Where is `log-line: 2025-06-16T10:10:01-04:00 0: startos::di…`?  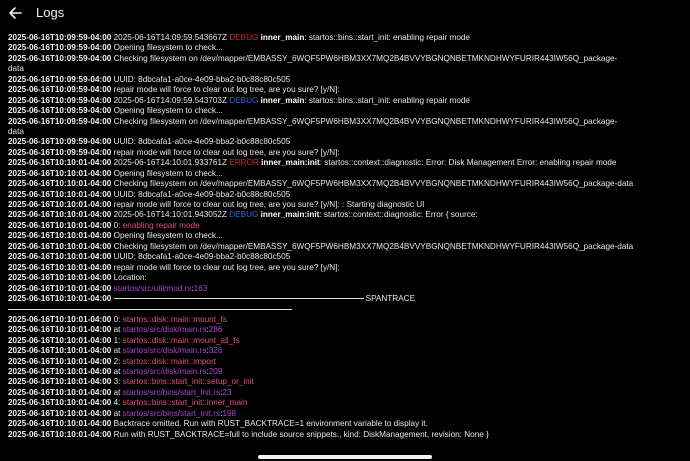 log-line: 2025-06-16T10:10:01-04:00 0: startos::di… is located at coordinates (346, 320).